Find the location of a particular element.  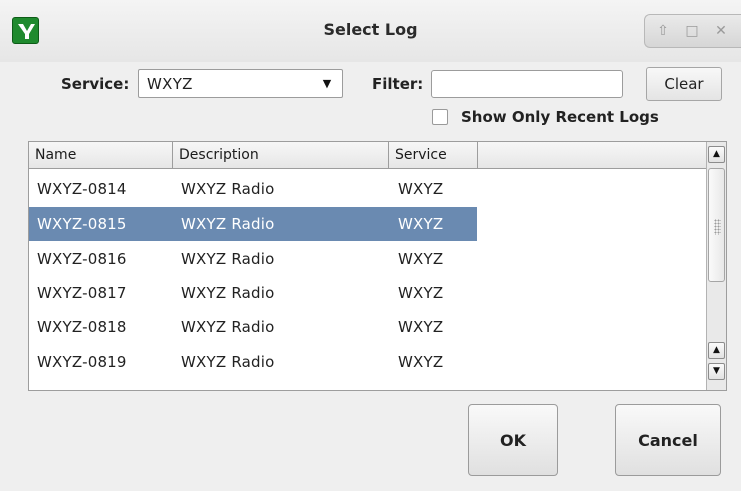

table-row-selected: WXYZ-0815 WXYZ Radio WXYZ is located at coordinates (253, 224).